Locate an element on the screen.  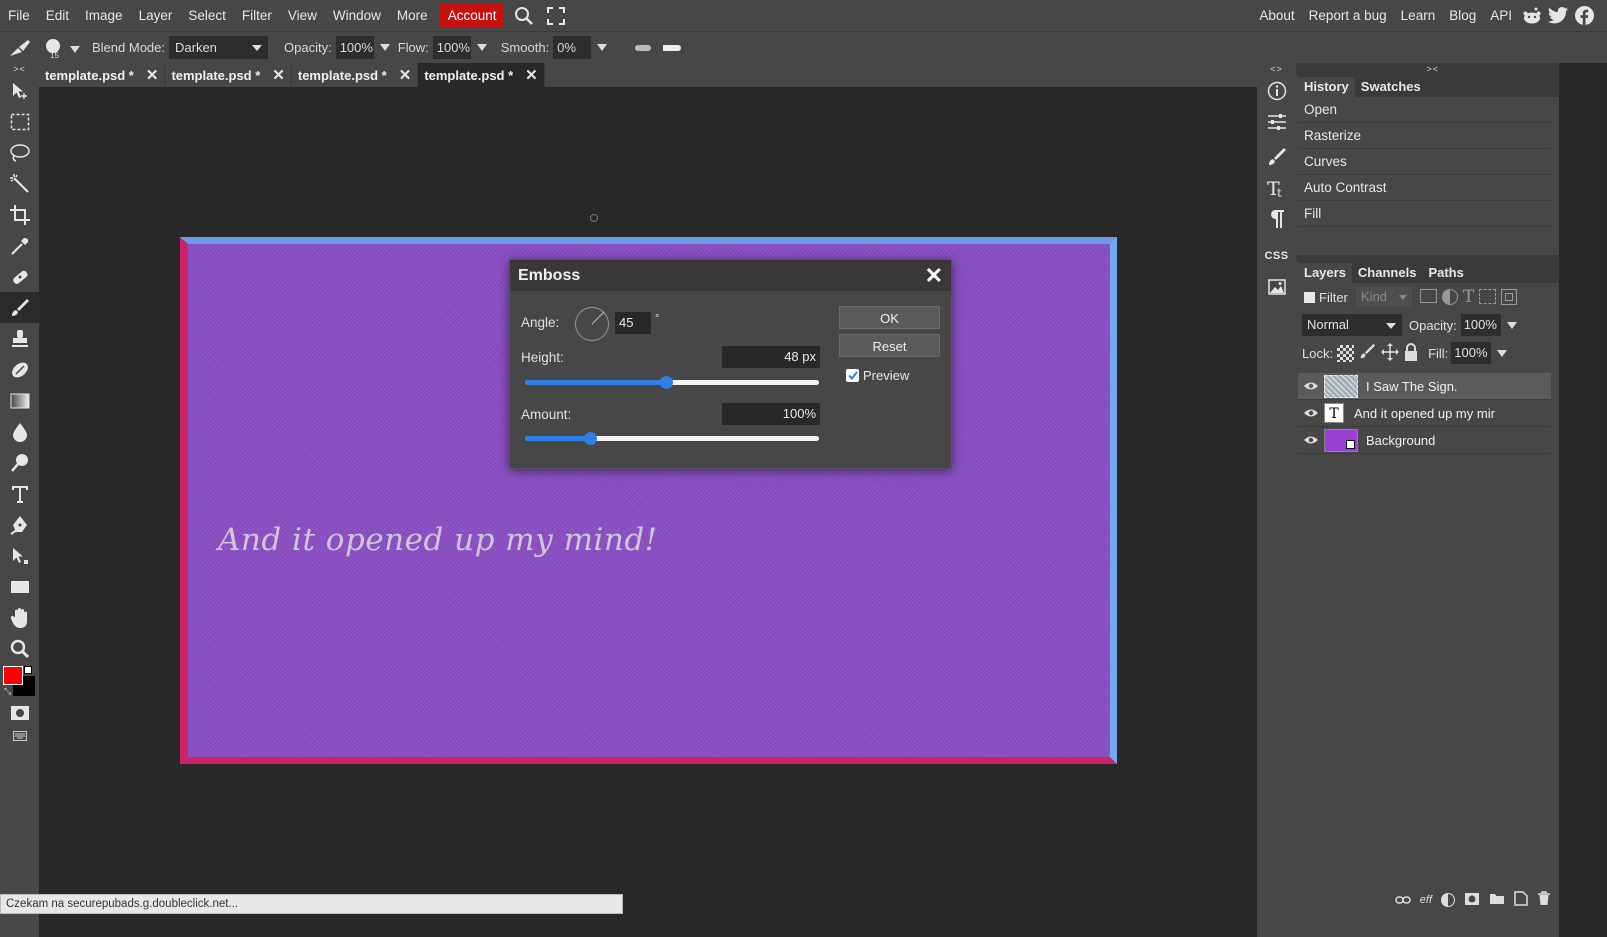
lasso-tool-icon is located at coordinates (19, 152).